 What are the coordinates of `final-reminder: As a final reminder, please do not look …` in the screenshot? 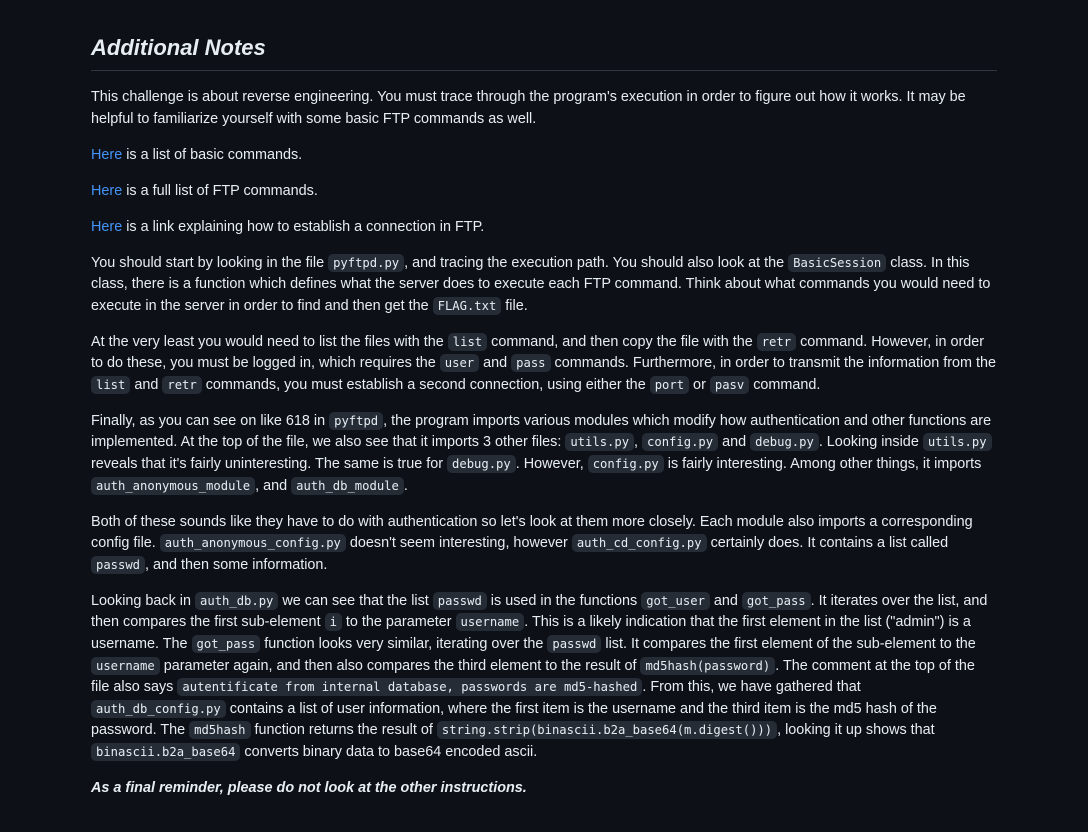 It's located at (309, 787).